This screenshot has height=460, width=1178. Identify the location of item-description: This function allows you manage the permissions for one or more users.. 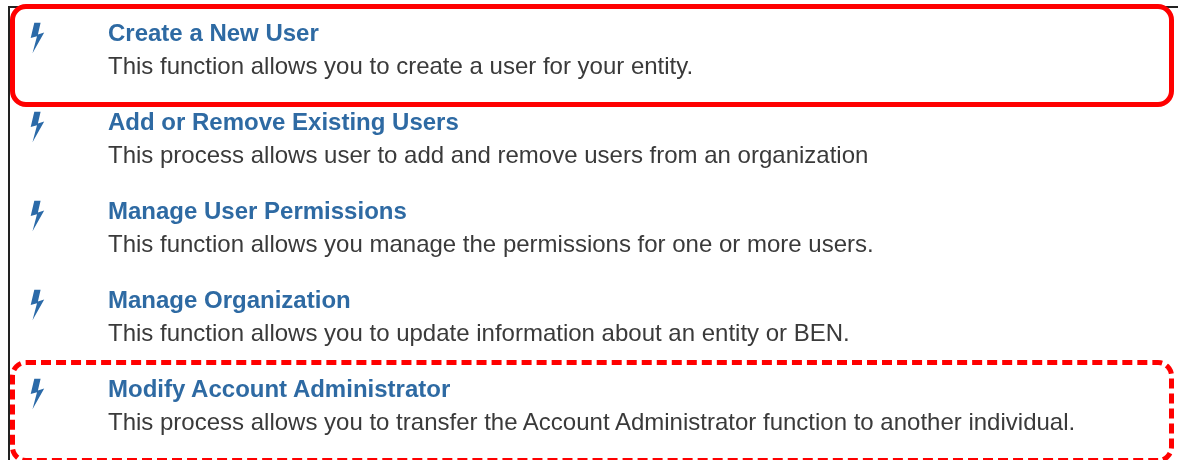
(491, 244).